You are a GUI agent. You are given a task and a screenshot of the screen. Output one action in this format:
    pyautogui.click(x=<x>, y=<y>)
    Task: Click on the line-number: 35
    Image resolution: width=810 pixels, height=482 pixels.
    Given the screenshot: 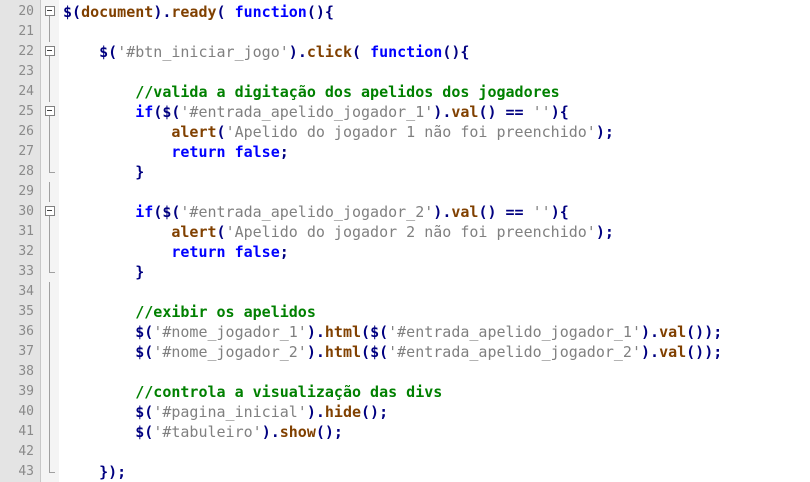 What is the action you would take?
    pyautogui.click(x=26, y=311)
    